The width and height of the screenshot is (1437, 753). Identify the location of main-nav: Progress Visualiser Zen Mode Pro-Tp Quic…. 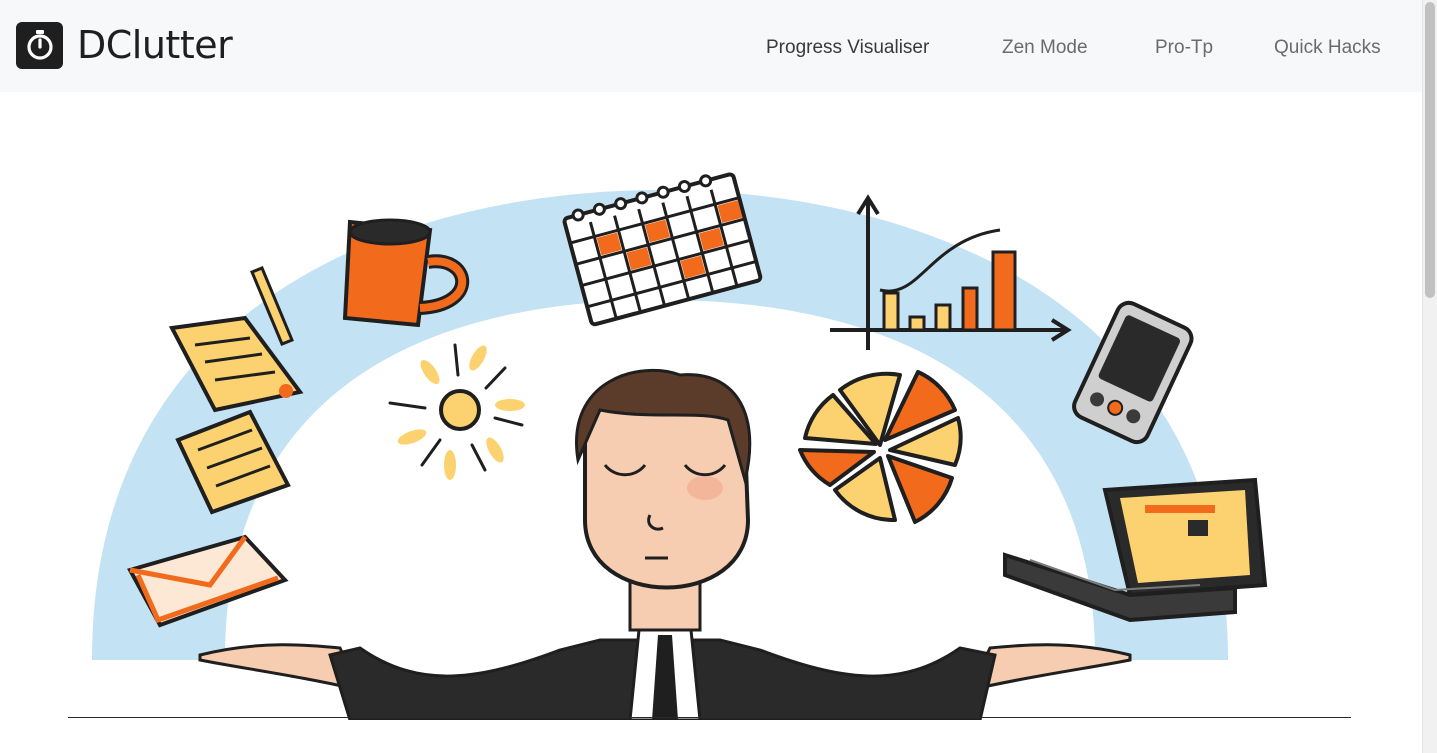
(711, 48).